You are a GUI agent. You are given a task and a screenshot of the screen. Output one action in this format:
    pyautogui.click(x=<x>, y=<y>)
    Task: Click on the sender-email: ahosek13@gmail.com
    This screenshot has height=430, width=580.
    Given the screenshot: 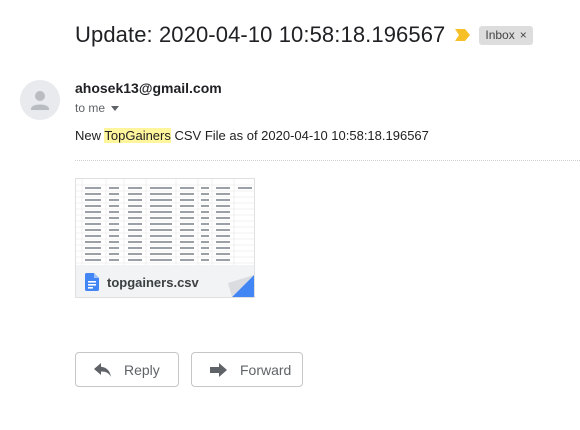 What is the action you would take?
    pyautogui.click(x=148, y=88)
    